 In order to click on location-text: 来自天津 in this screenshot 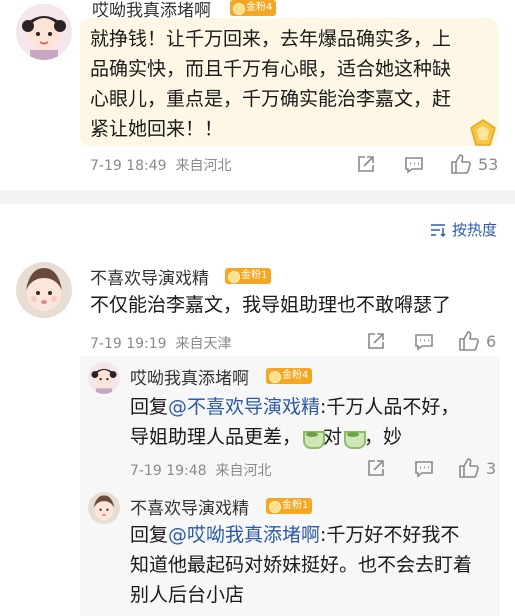, I will do `click(203, 344)`.